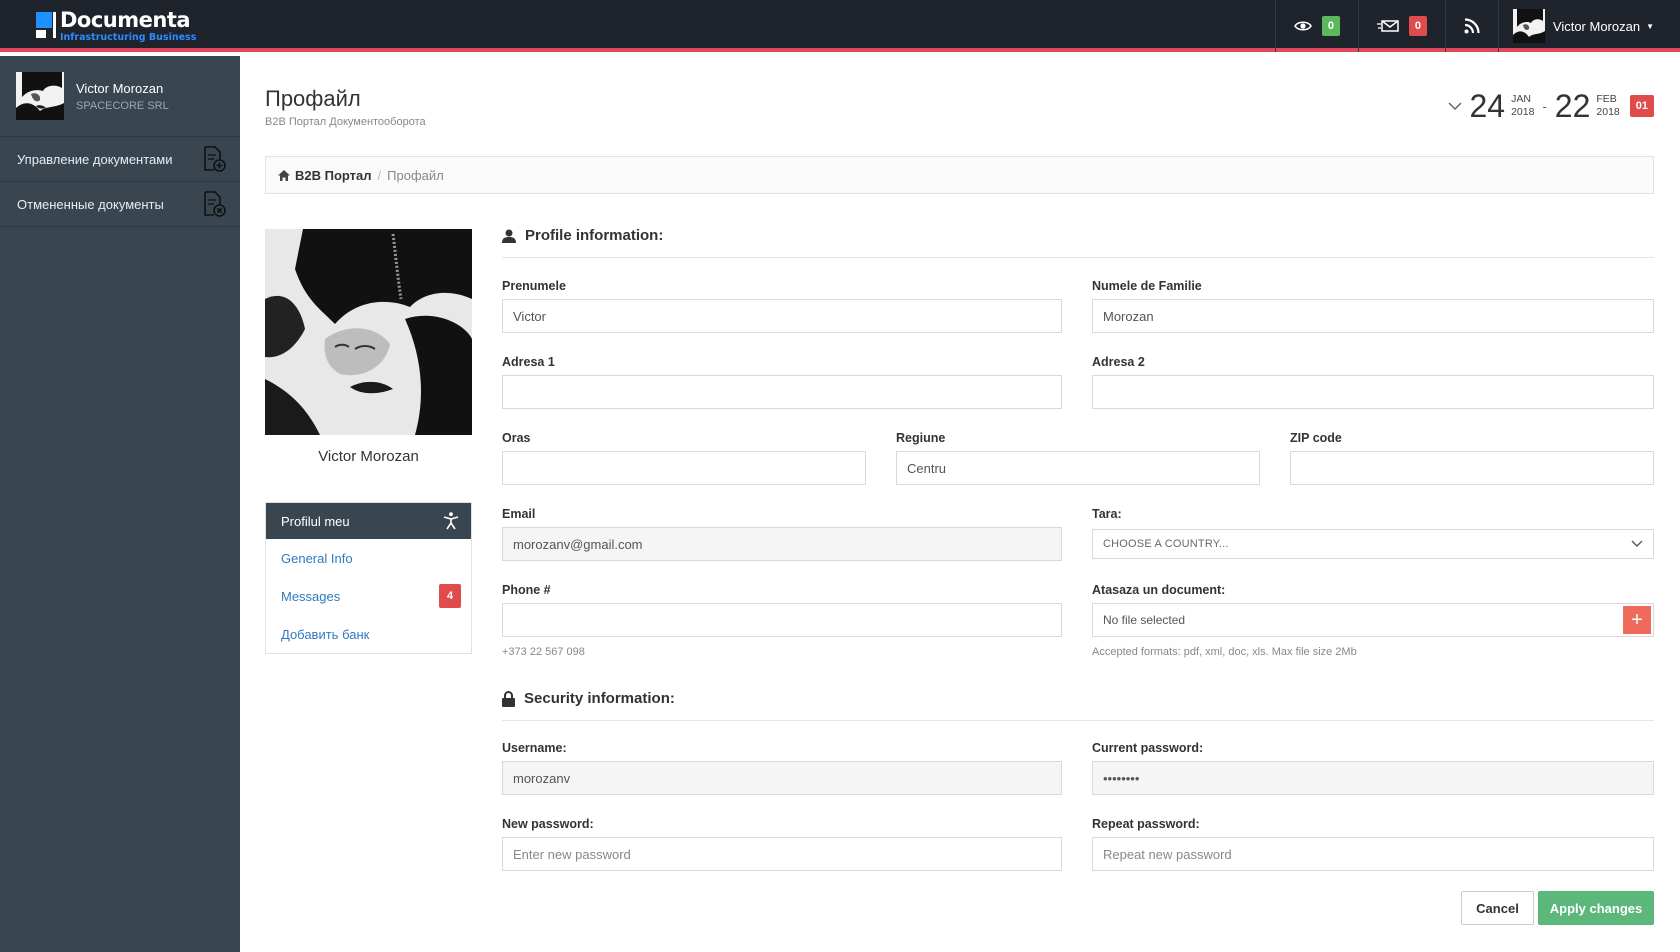 The width and height of the screenshot is (1680, 952). I want to click on first-name-label: Prenumele, so click(534, 286).